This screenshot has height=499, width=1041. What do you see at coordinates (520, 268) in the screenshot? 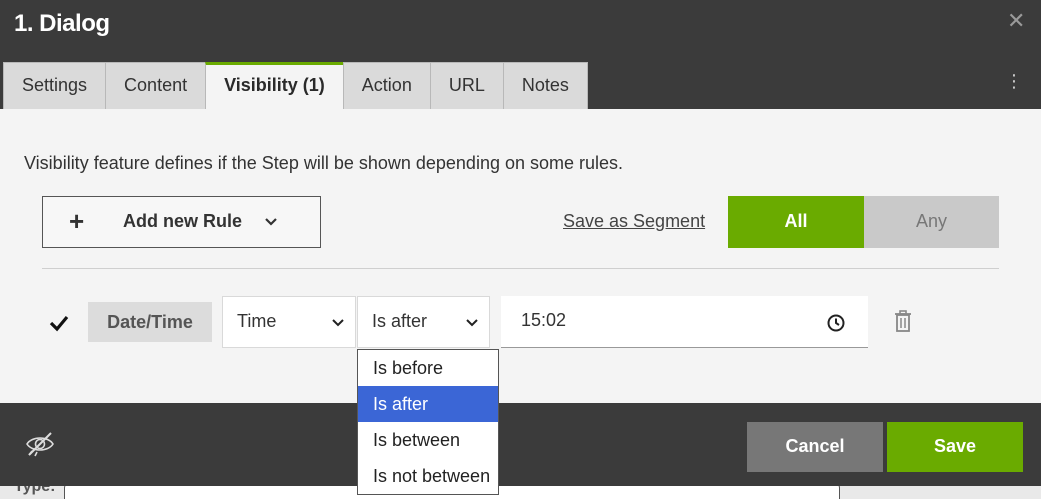
I see `divider` at bounding box center [520, 268].